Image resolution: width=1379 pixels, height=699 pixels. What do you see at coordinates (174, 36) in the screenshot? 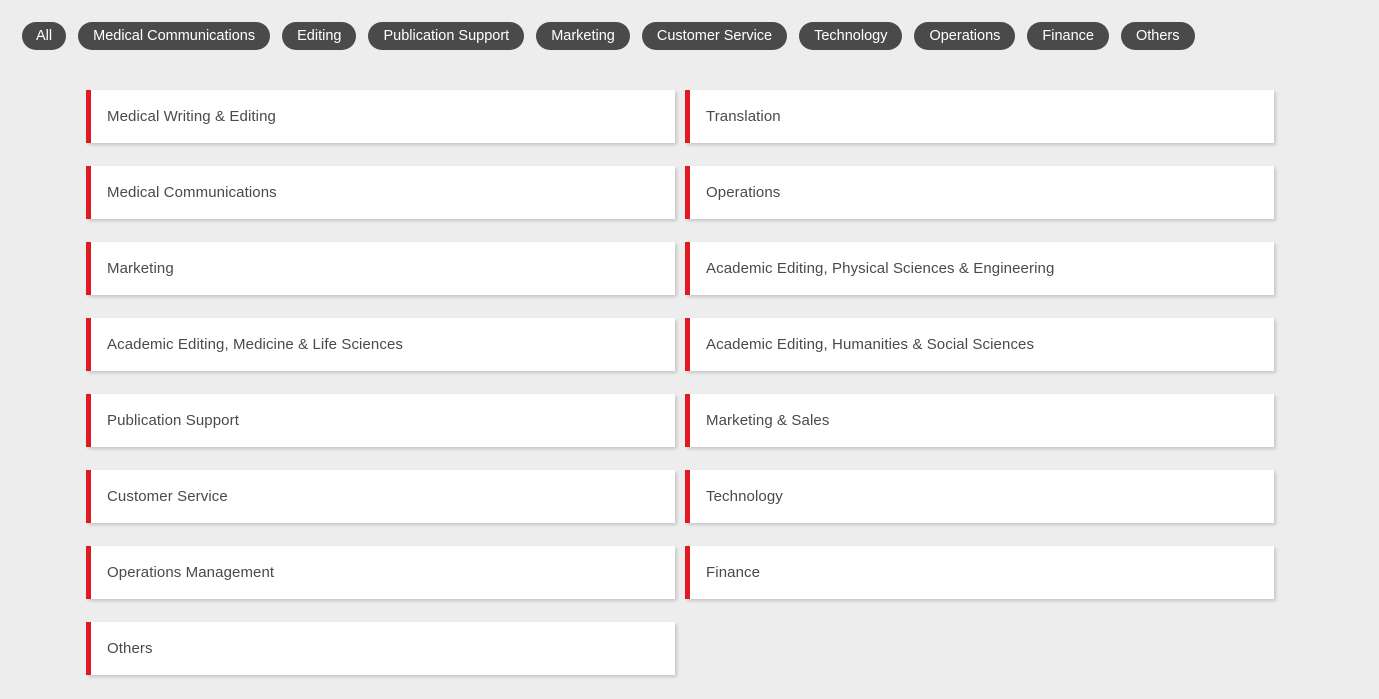
I see `filter-tab-medical-communications: Medical Communications` at bounding box center [174, 36].